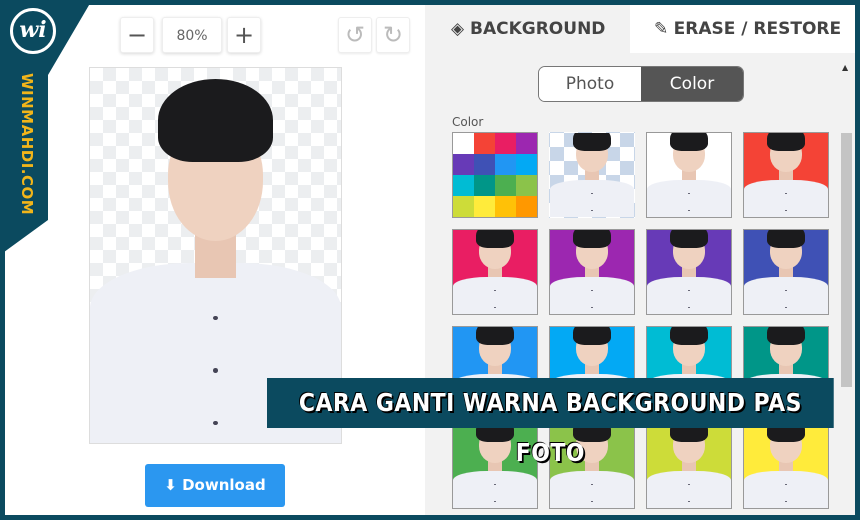  Describe the element at coordinates (192, 35) in the screenshot. I see `zoom-level: 80%` at that location.